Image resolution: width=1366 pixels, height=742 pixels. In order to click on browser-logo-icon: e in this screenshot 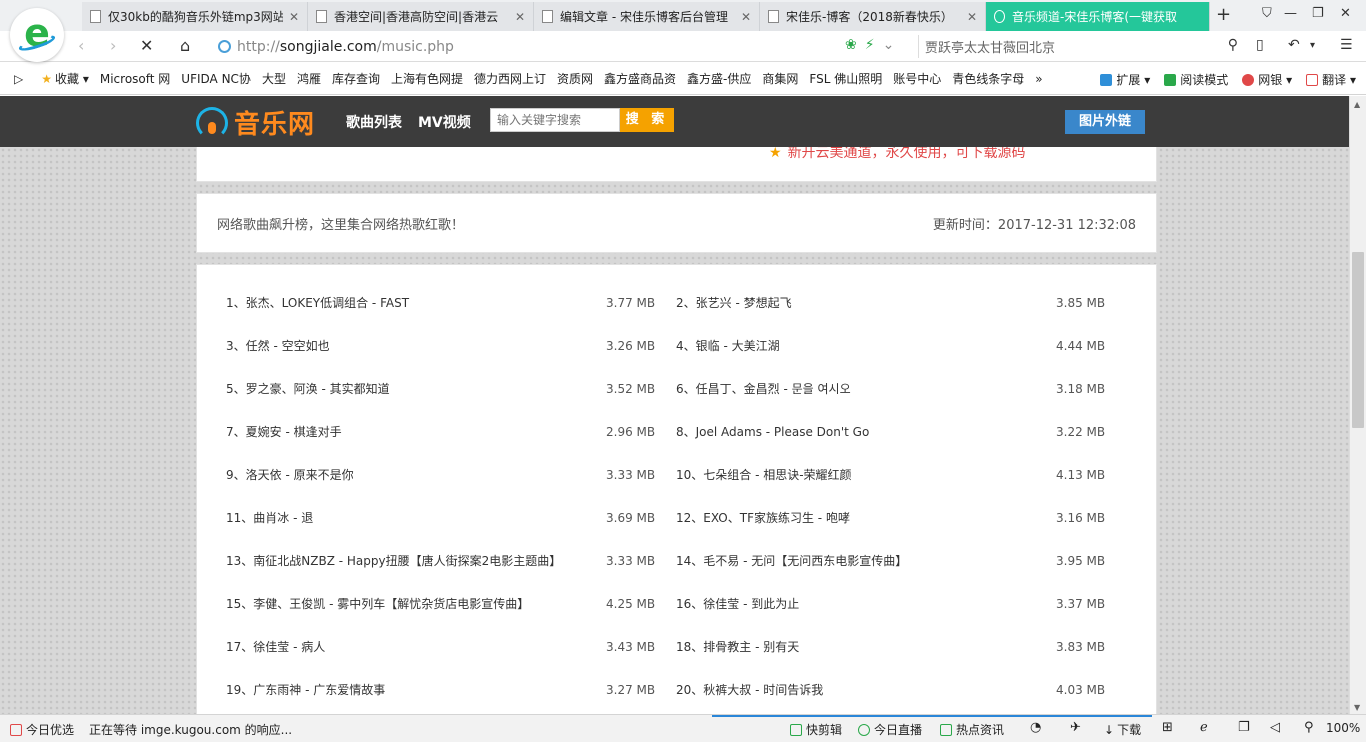, I will do `click(37, 35)`.